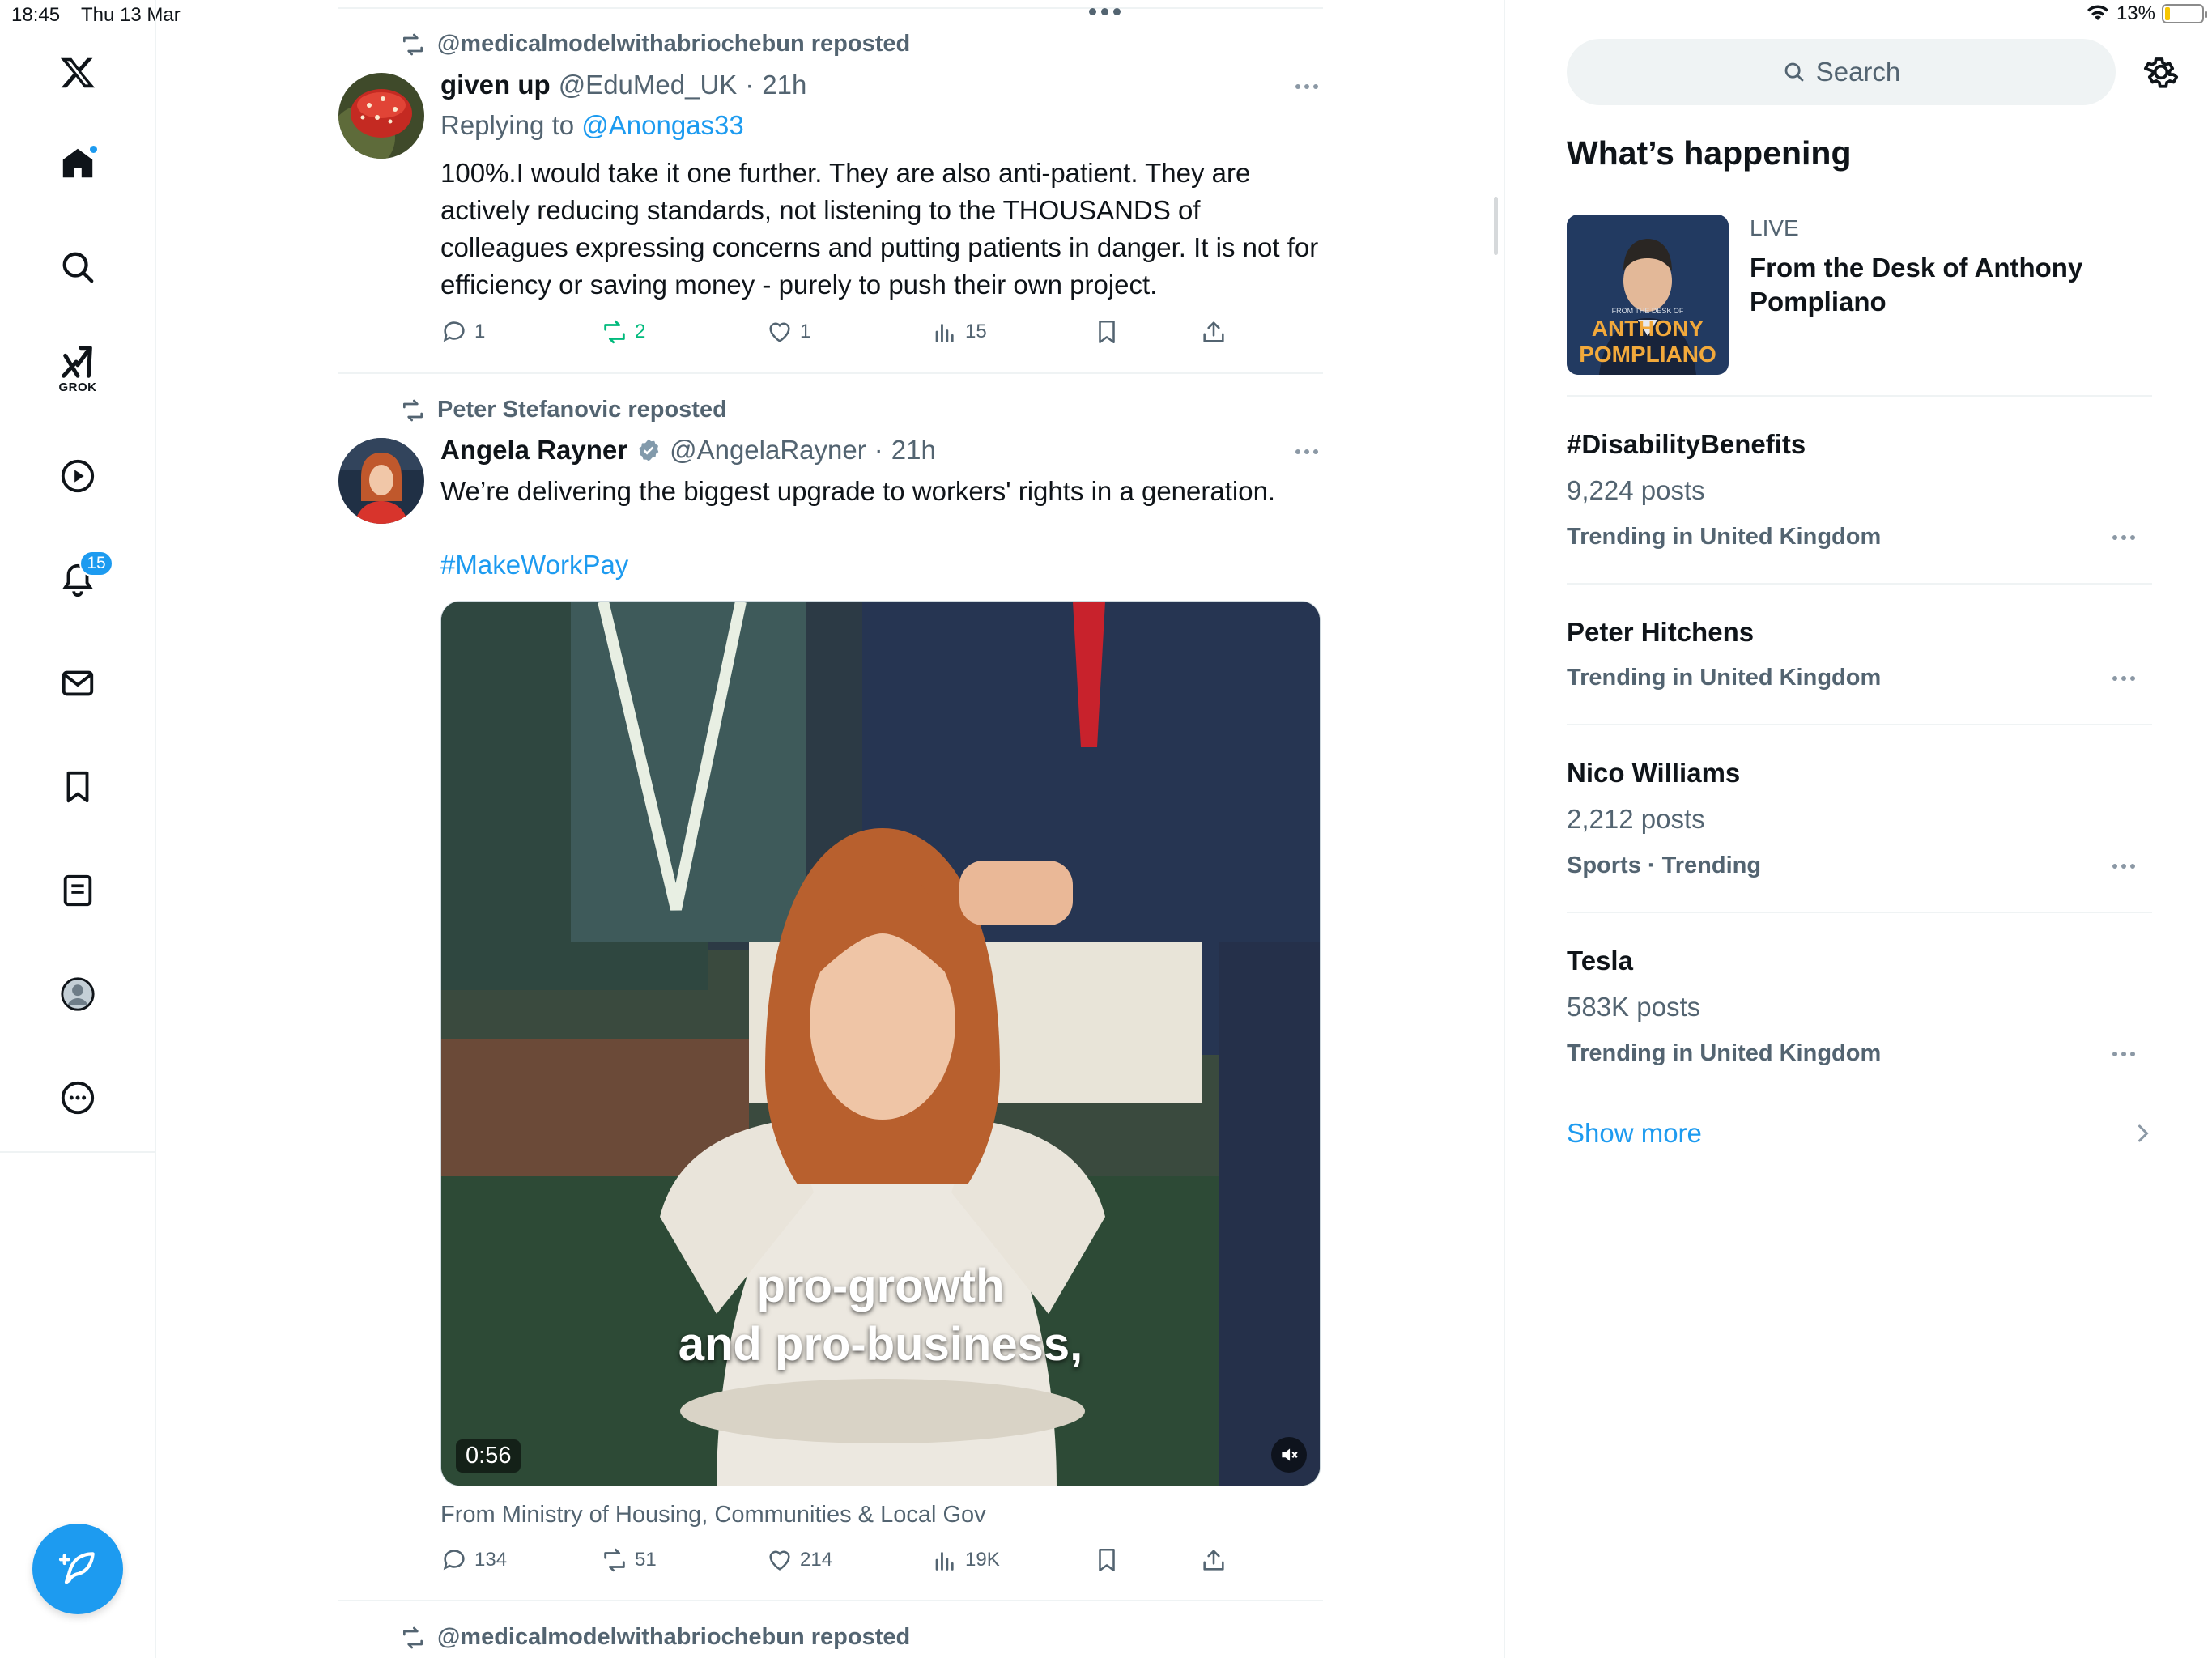  Describe the element at coordinates (534, 450) in the screenshot. I see `author-name: Angela Rayner` at that location.